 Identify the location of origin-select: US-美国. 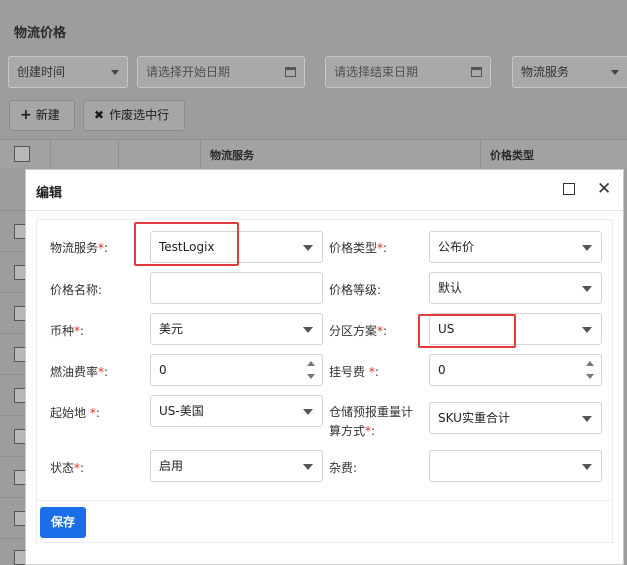
(236, 411).